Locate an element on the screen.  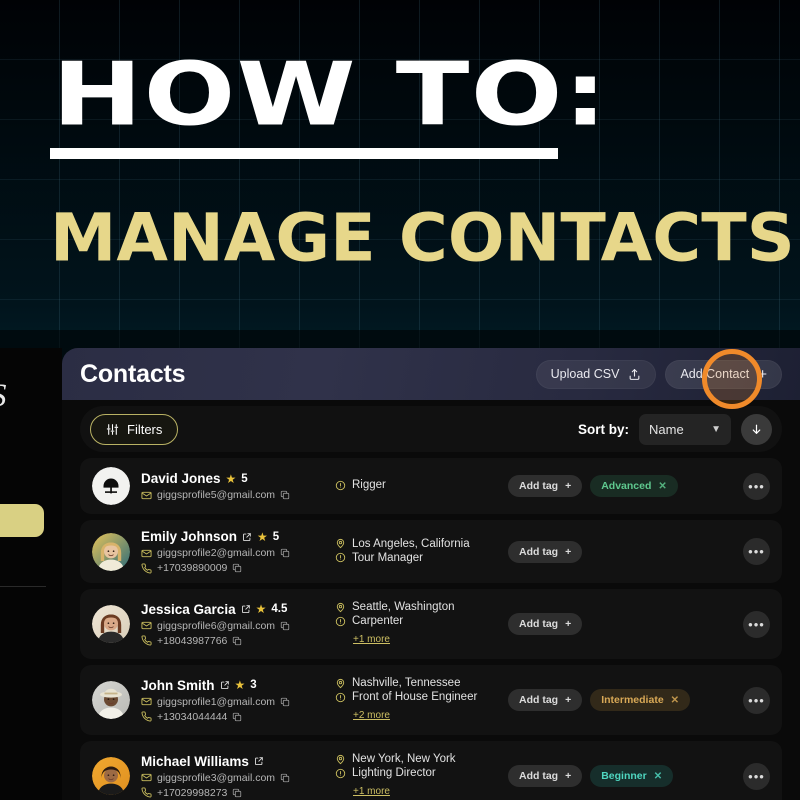
add-contact-label: Add Contact is located at coordinates (715, 374).